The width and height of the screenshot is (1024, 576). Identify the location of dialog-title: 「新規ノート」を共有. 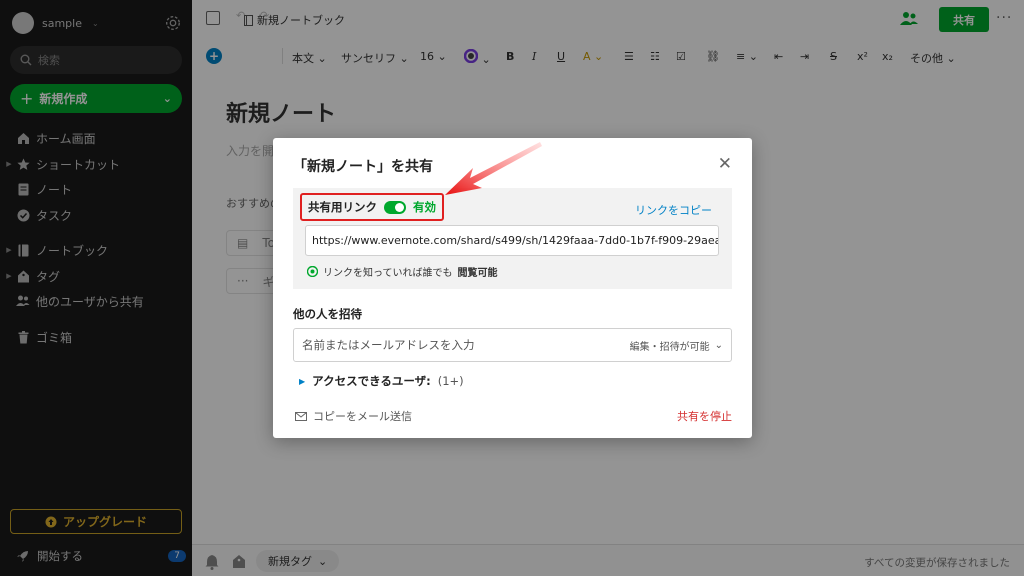
(363, 167).